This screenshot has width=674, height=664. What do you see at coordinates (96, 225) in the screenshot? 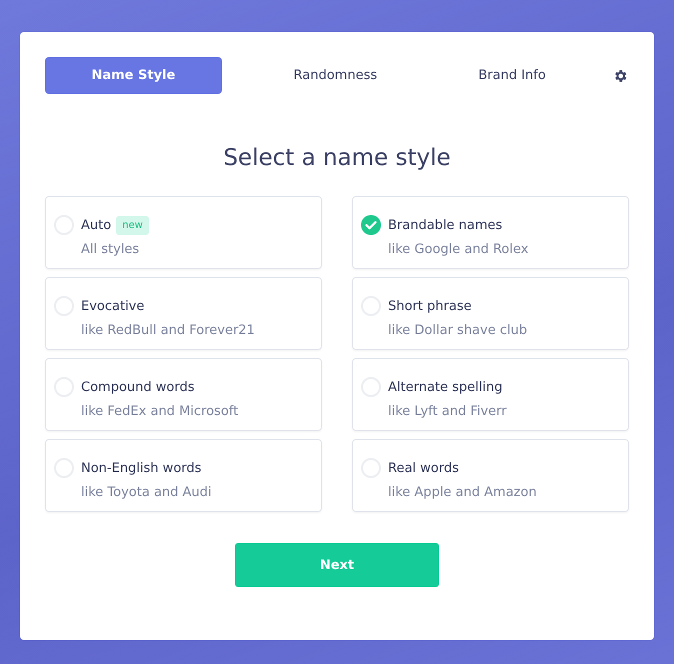
I see `option-title: Auto` at bounding box center [96, 225].